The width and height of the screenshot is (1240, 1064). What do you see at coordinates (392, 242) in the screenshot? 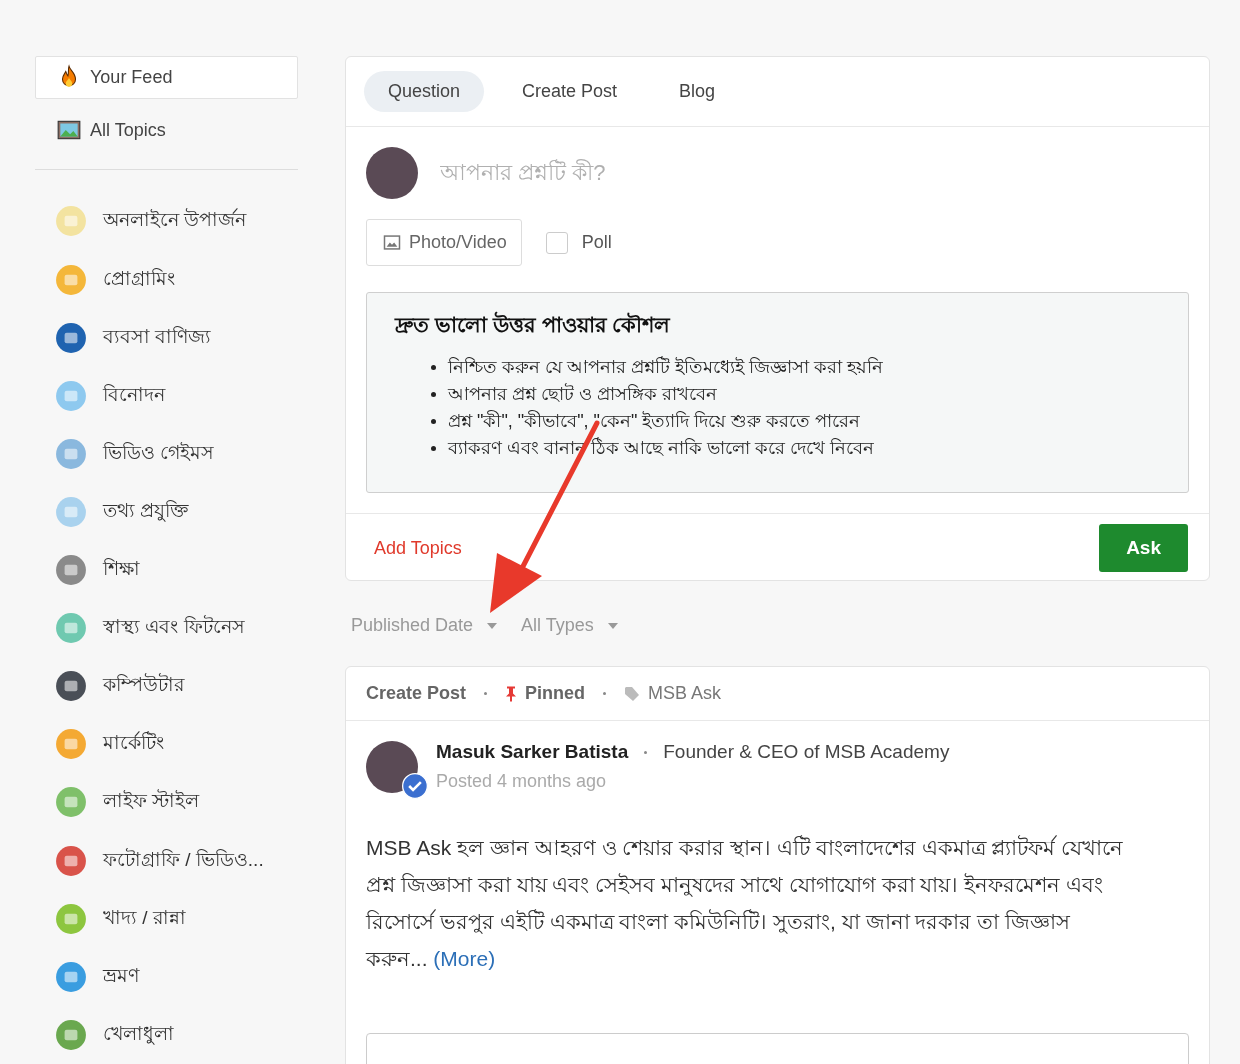
I see `image-icon` at bounding box center [392, 242].